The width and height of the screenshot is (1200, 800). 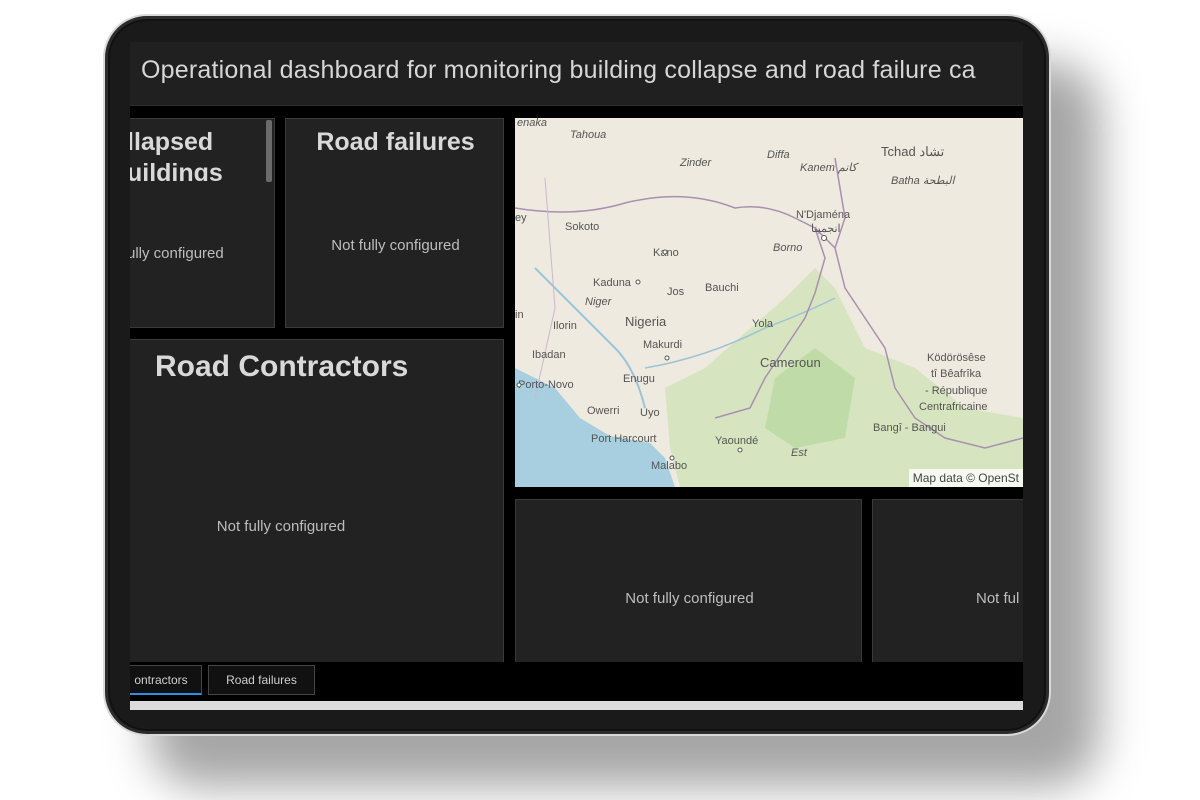 I want to click on map-label-car-1: Ködörösêse, so click(x=956, y=358).